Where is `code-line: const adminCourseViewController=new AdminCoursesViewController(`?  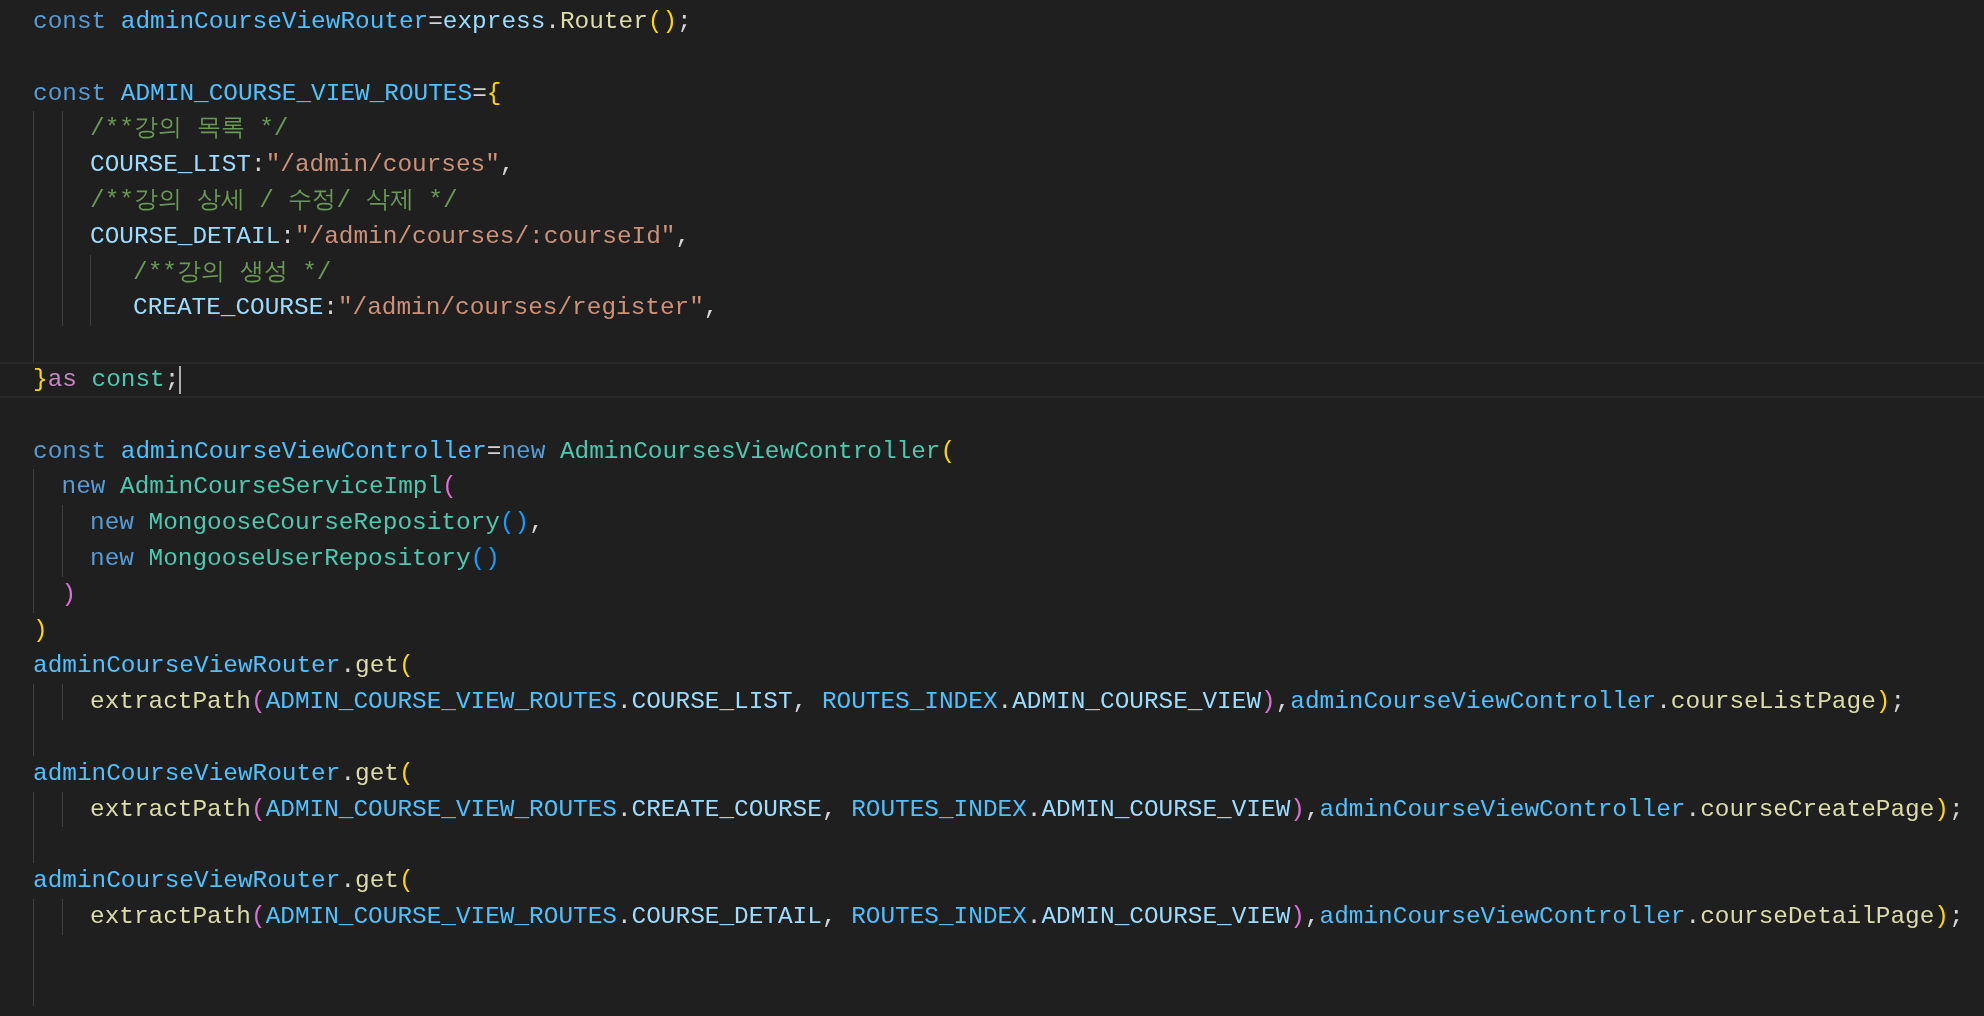 code-line: const adminCourseViewController=new AdminCoursesViewController( is located at coordinates (494, 451).